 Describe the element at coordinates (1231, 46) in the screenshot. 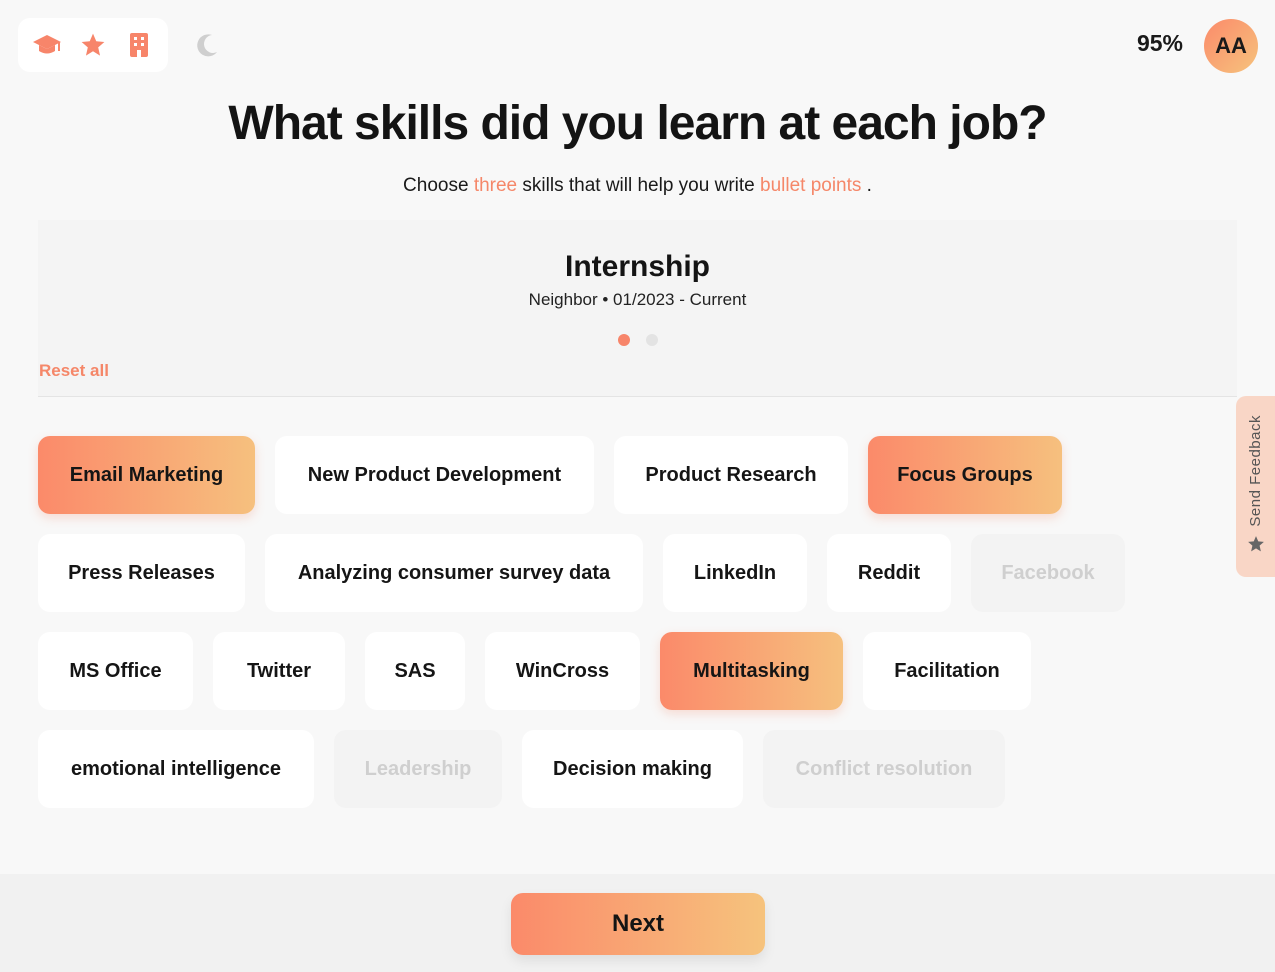

I see `avatar: AA` at that location.